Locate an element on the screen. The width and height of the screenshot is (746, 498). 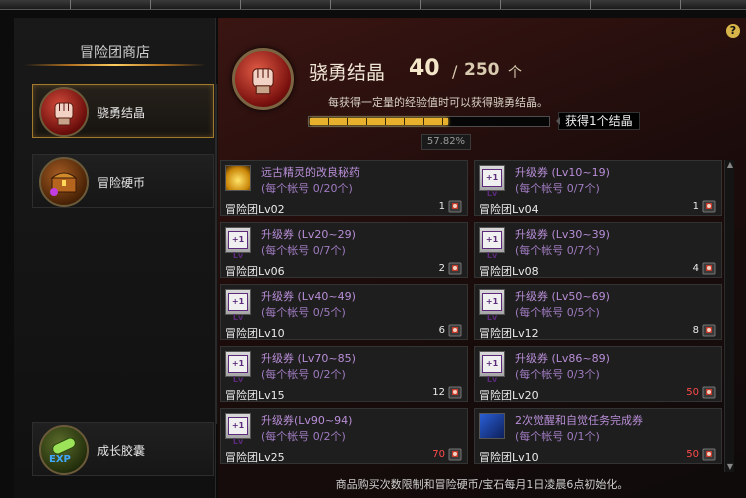
shop-item: +1 Lv 升级券 (Lv70~85) (每个帐号 0/2个) 冒险团Lv15 12 is located at coordinates (344, 374).